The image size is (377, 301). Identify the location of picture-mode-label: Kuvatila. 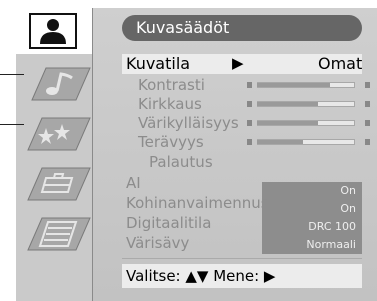
(158, 63).